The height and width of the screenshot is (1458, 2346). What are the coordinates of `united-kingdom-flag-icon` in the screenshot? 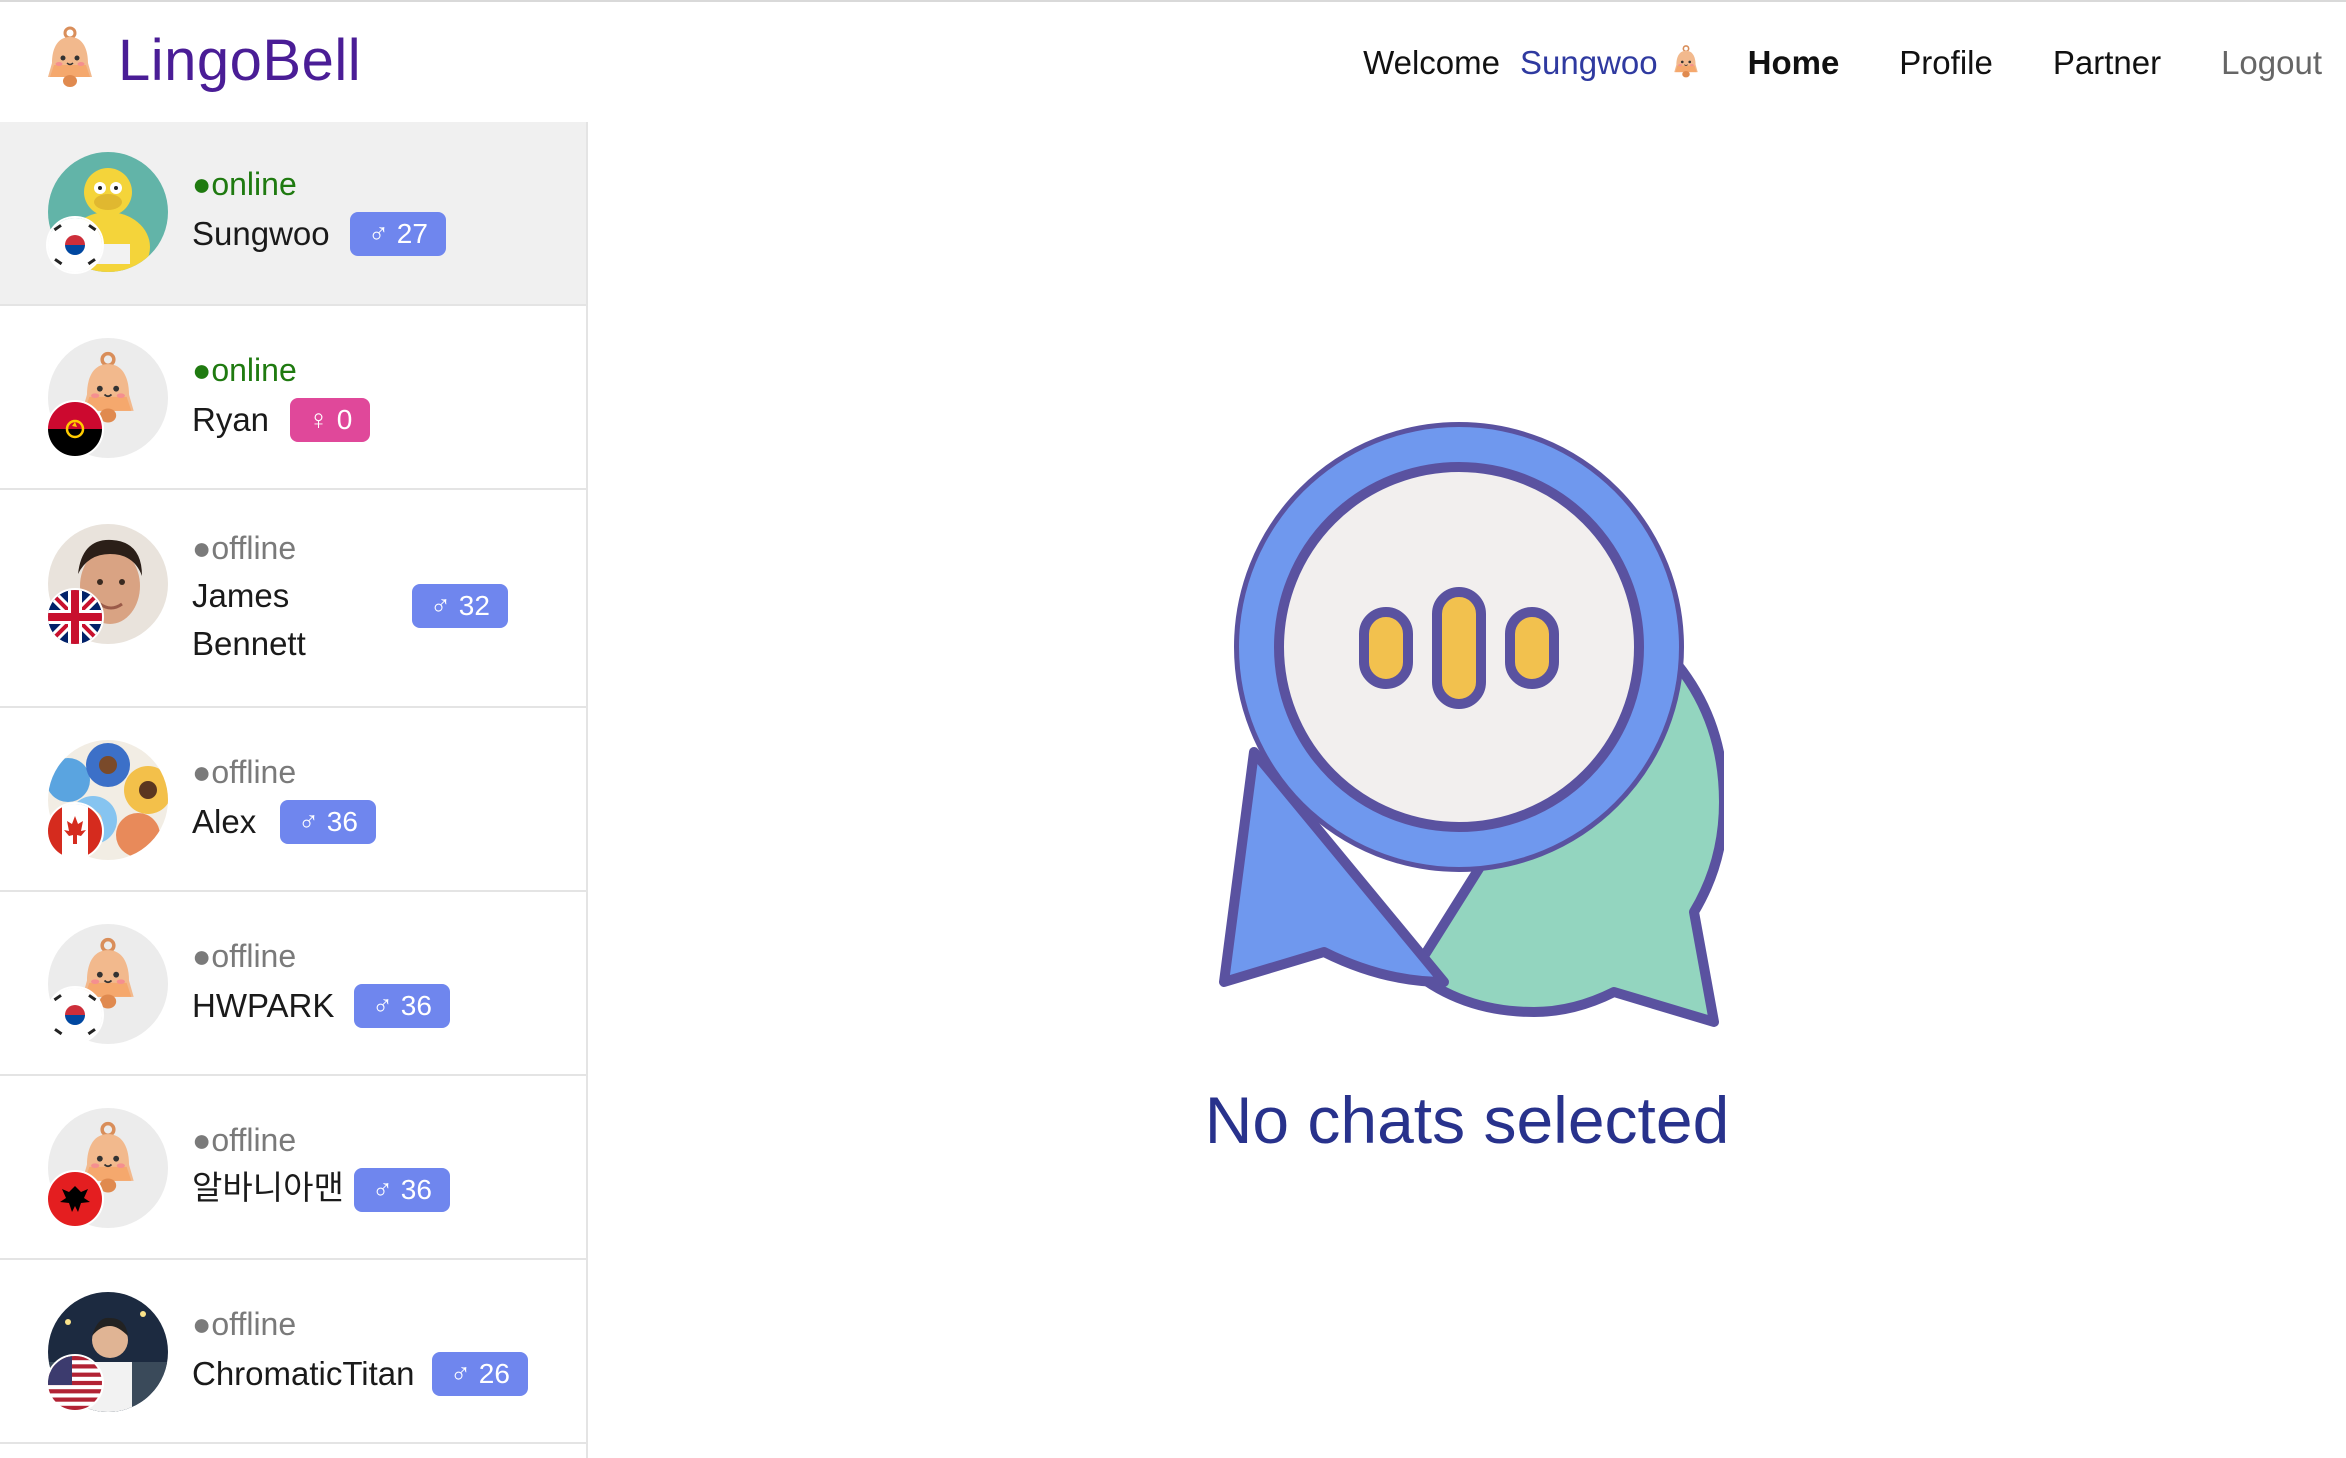 It's located at (75, 617).